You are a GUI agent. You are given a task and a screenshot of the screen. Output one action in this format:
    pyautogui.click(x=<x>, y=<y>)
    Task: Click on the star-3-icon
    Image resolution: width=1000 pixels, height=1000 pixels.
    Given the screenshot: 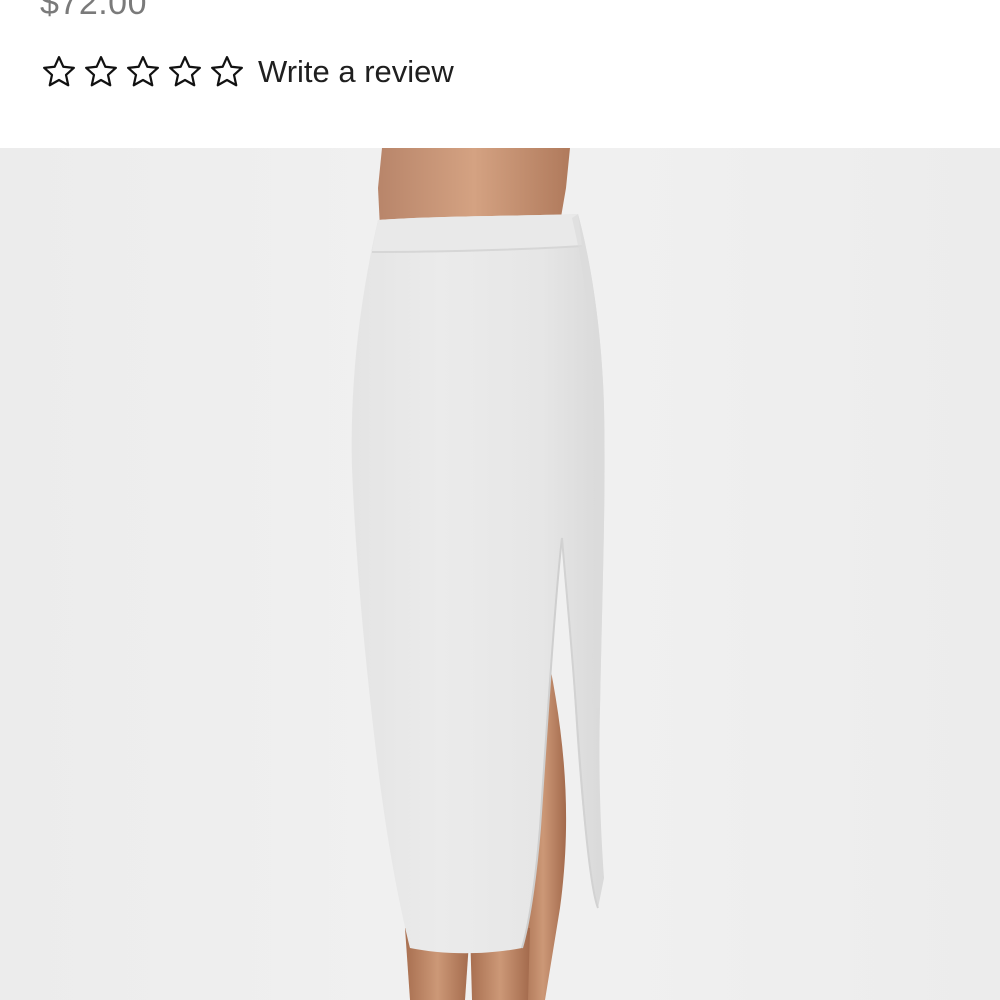 What is the action you would take?
    pyautogui.click(x=143, y=72)
    